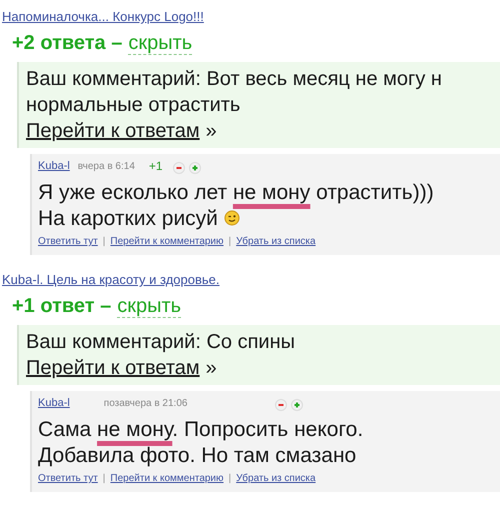  Describe the element at coordinates (146, 403) in the screenshot. I see `comment-time: позавчера в 21:06` at that location.